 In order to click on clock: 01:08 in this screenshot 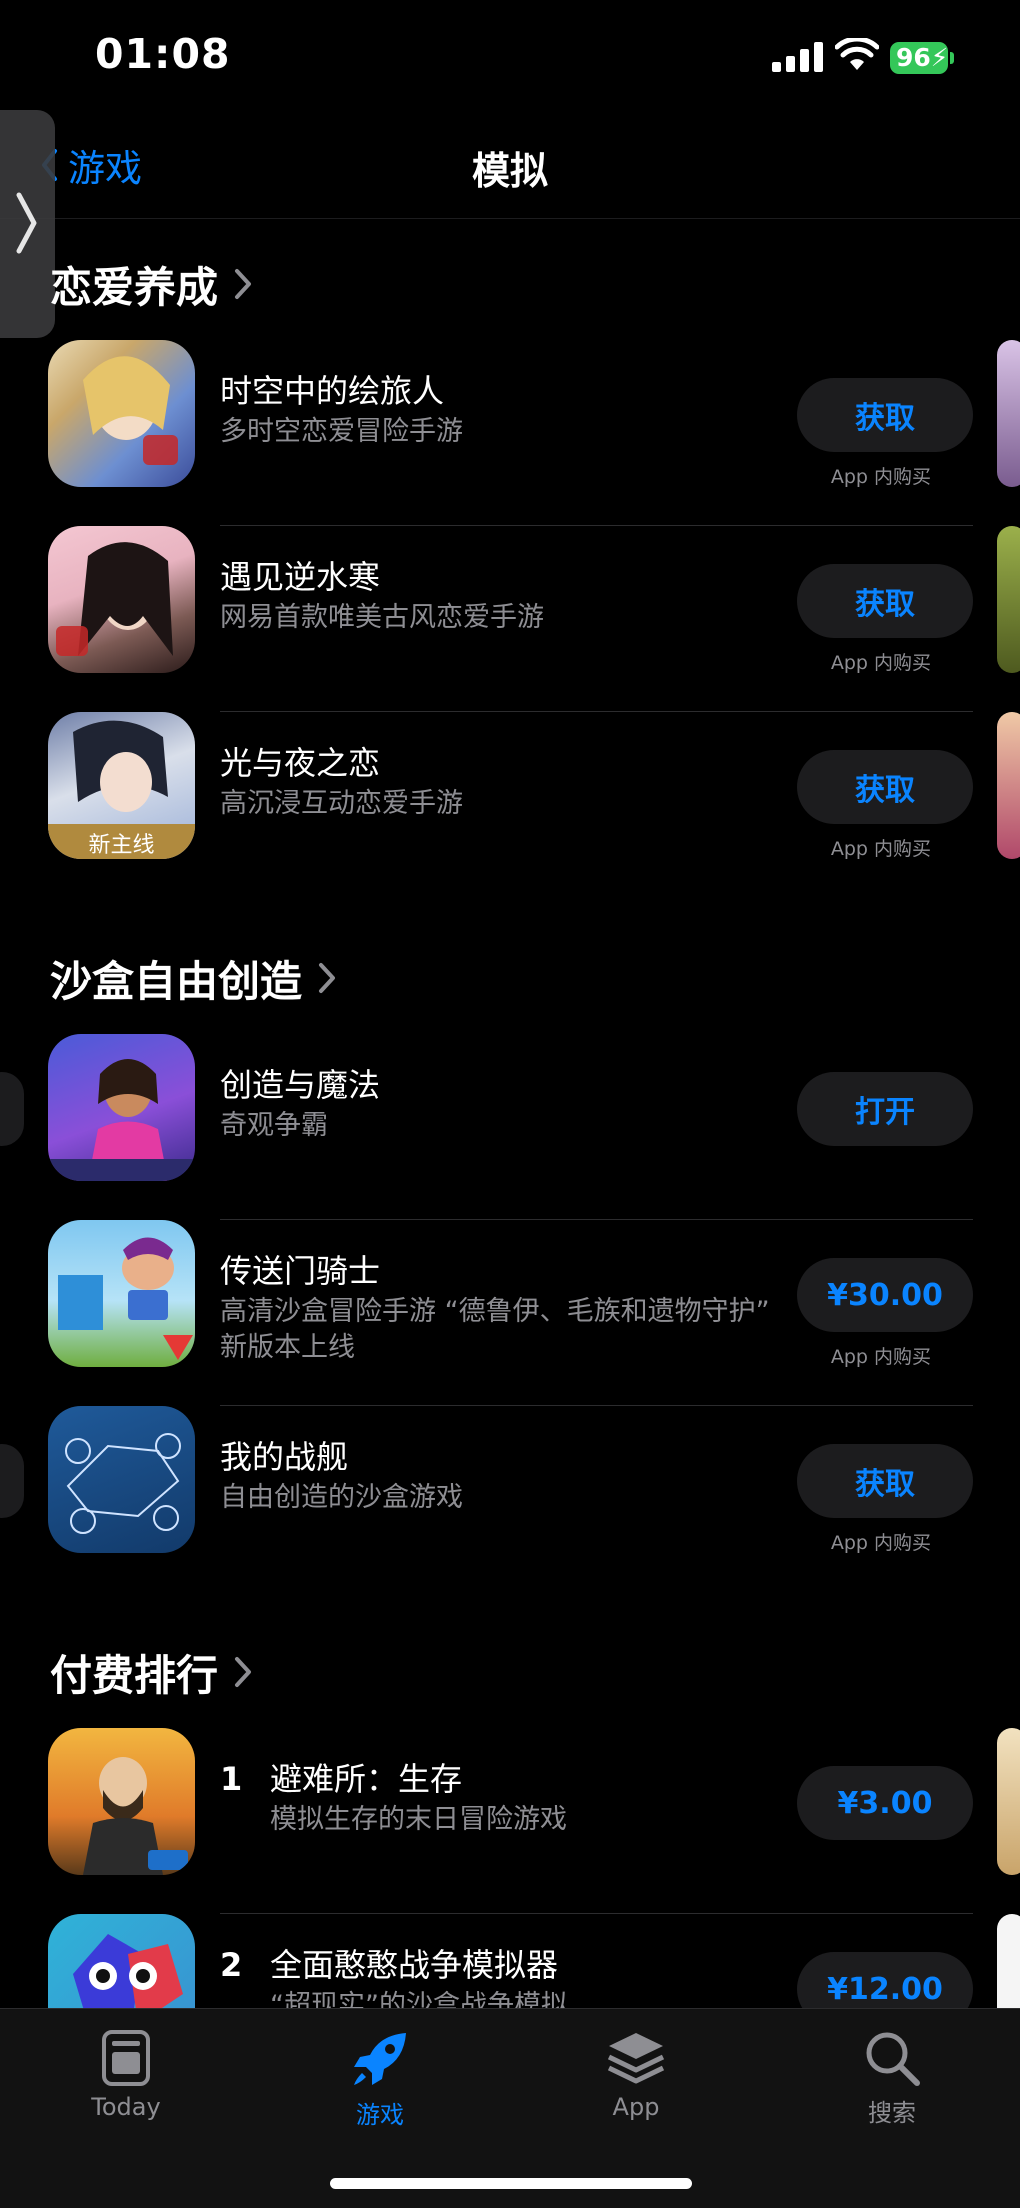, I will do `click(163, 54)`.